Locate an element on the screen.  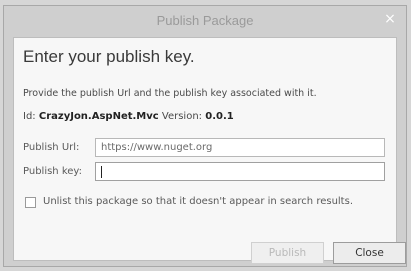
publish-url-input: https://www.nuget.org is located at coordinates (240, 147).